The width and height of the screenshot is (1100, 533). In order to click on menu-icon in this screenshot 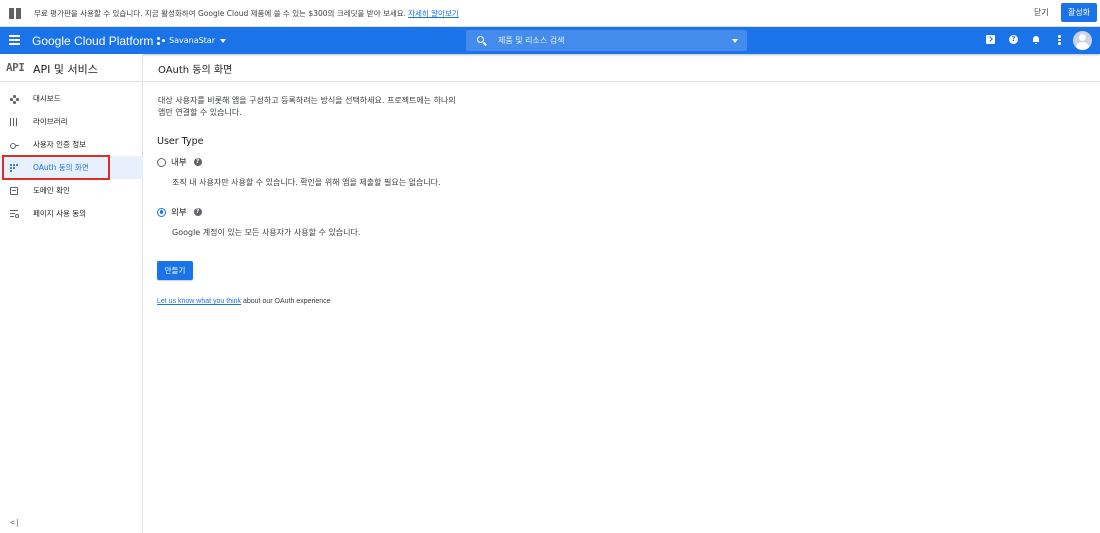, I will do `click(14, 40)`.